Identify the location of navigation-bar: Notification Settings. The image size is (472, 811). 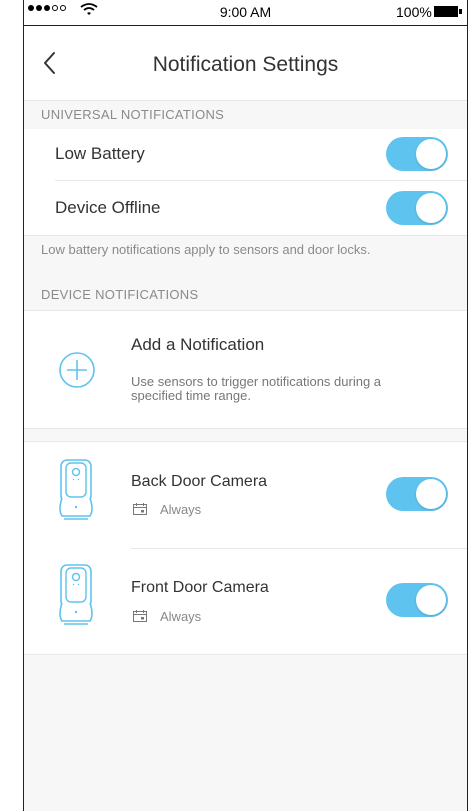
(245, 63).